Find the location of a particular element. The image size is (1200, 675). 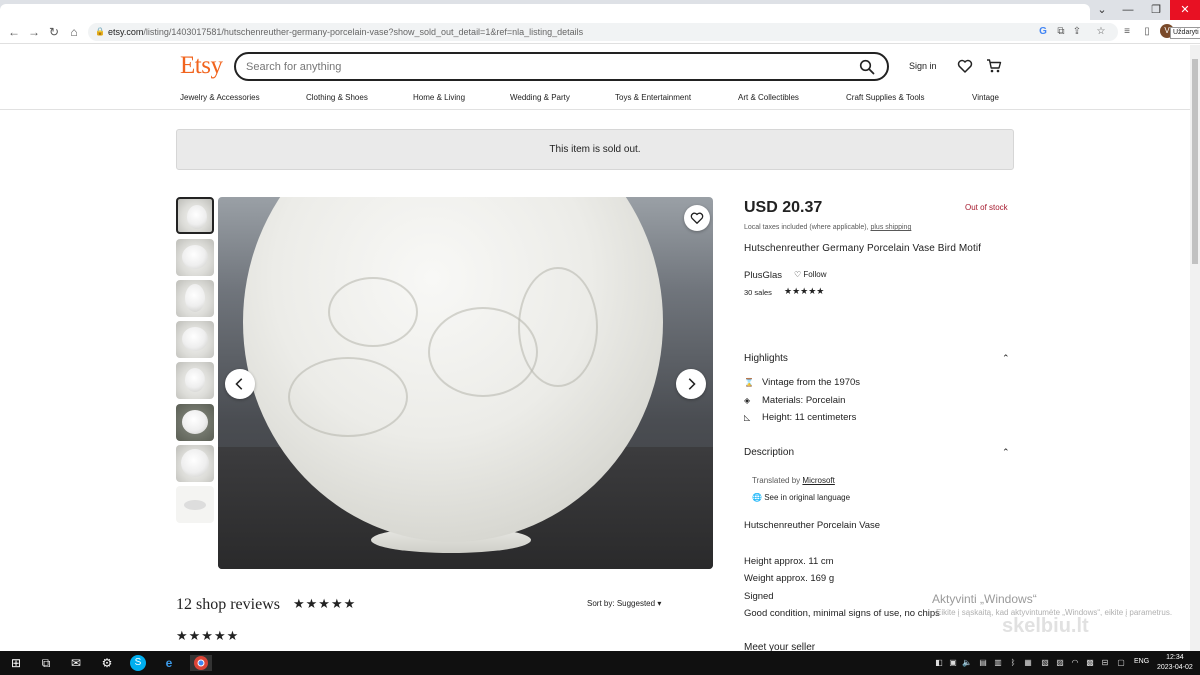

reviews-heading: 12 shop reviews is located at coordinates (228, 604).